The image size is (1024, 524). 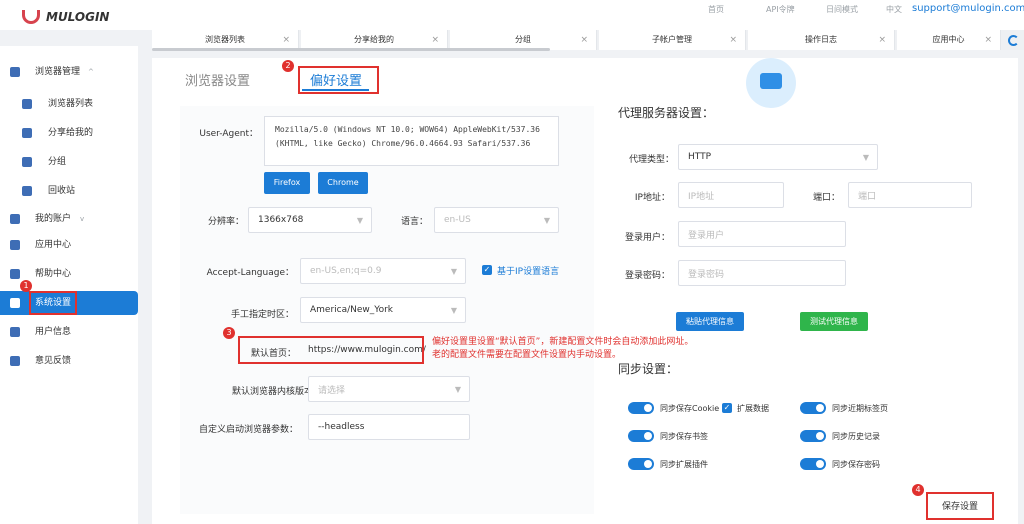 I want to click on sync-cookie-toggle, so click(x=641, y=408).